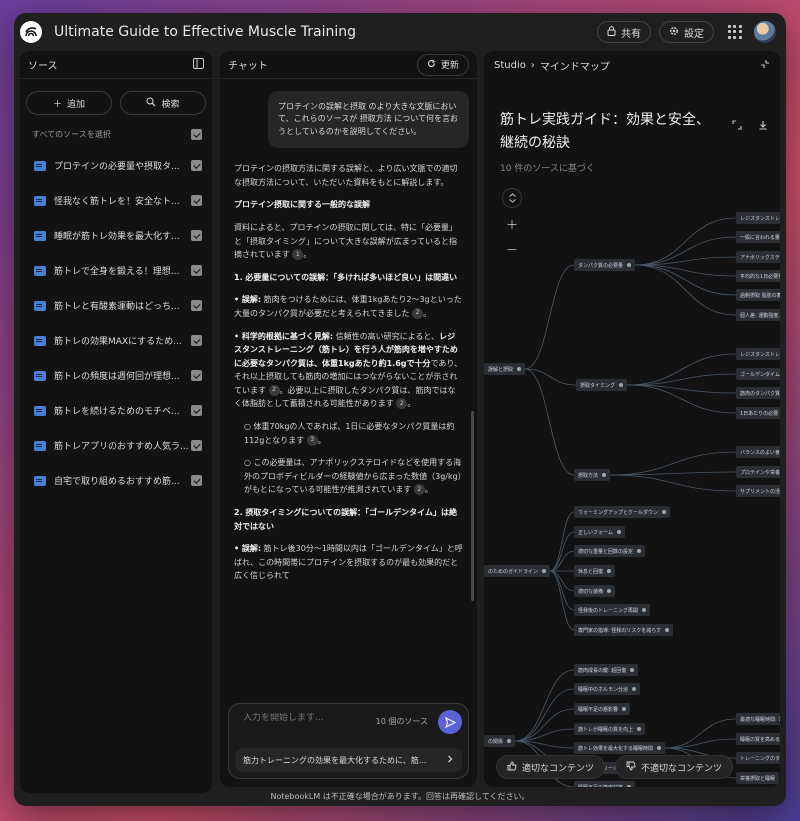 The height and width of the screenshot is (821, 800). What do you see at coordinates (610, 551) in the screenshot?
I see `mindmap-node: 適切な重量と回数の設定` at bounding box center [610, 551].